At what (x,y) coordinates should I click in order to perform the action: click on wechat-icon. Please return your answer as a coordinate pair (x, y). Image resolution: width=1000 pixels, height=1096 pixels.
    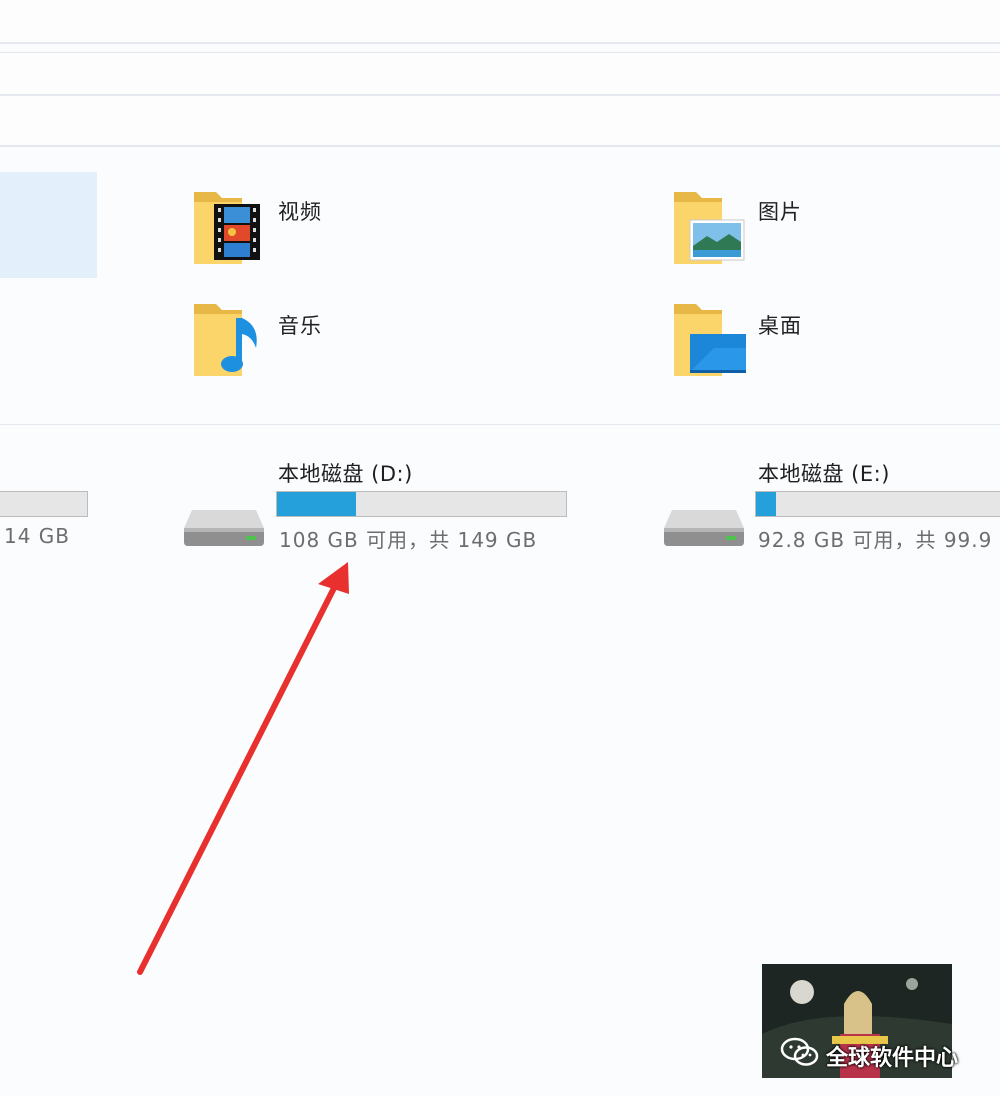
    Looking at the image, I should click on (799, 1051).